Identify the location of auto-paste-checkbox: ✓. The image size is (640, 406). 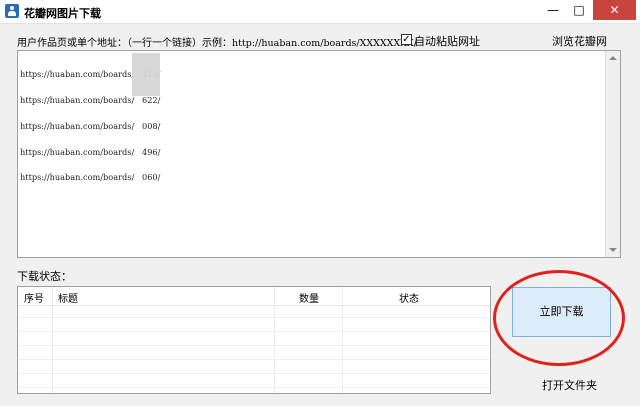
(406, 39).